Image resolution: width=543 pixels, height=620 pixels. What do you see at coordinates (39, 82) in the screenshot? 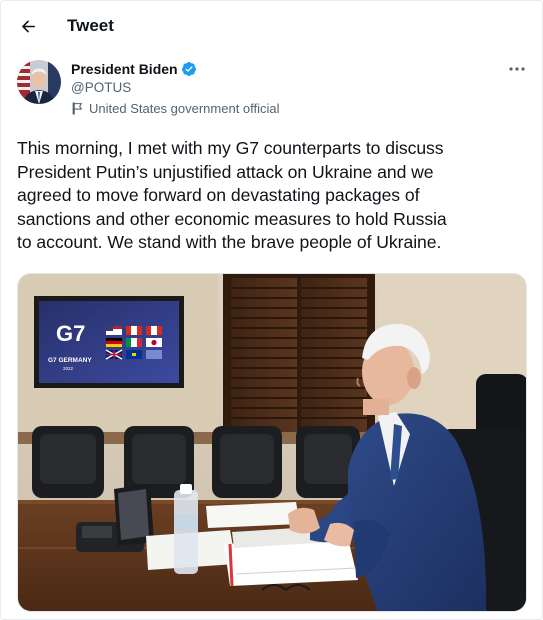
I see `avatar` at bounding box center [39, 82].